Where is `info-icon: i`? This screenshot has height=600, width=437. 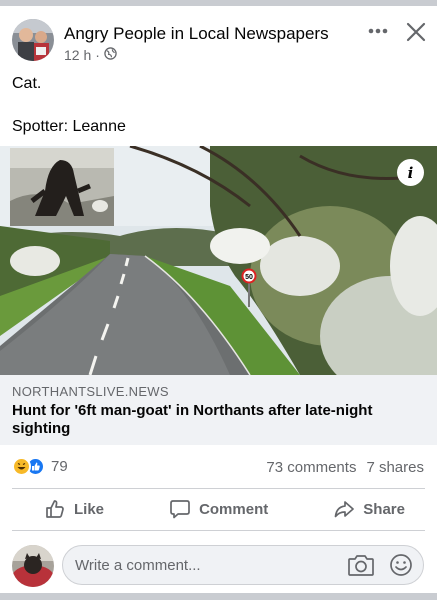 info-icon: i is located at coordinates (410, 172).